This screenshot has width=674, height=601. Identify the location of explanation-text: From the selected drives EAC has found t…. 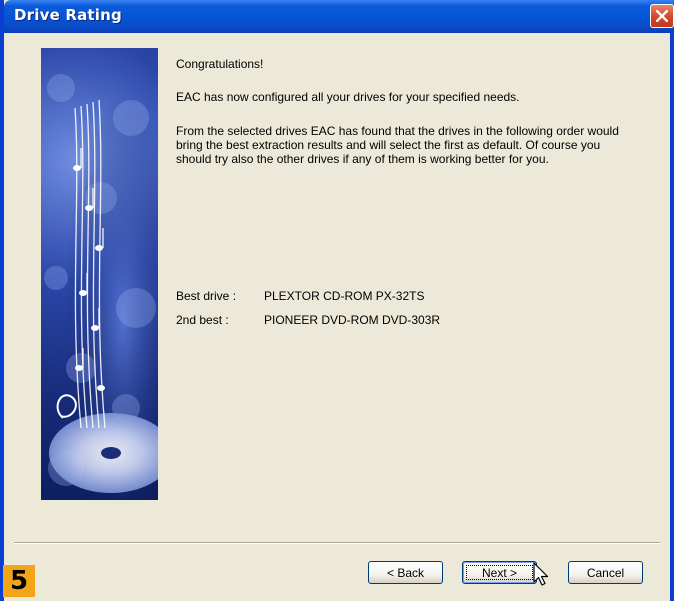
(397, 145).